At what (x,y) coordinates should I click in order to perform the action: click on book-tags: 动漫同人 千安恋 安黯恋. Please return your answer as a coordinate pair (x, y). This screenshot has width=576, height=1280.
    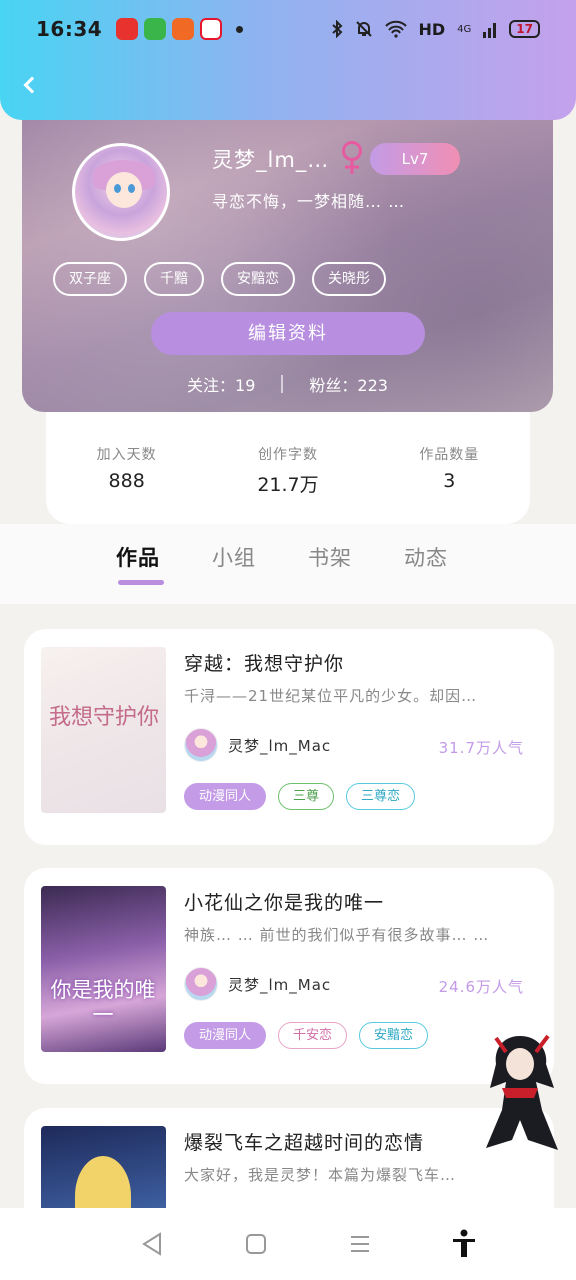
    Looking at the image, I should click on (306, 1035).